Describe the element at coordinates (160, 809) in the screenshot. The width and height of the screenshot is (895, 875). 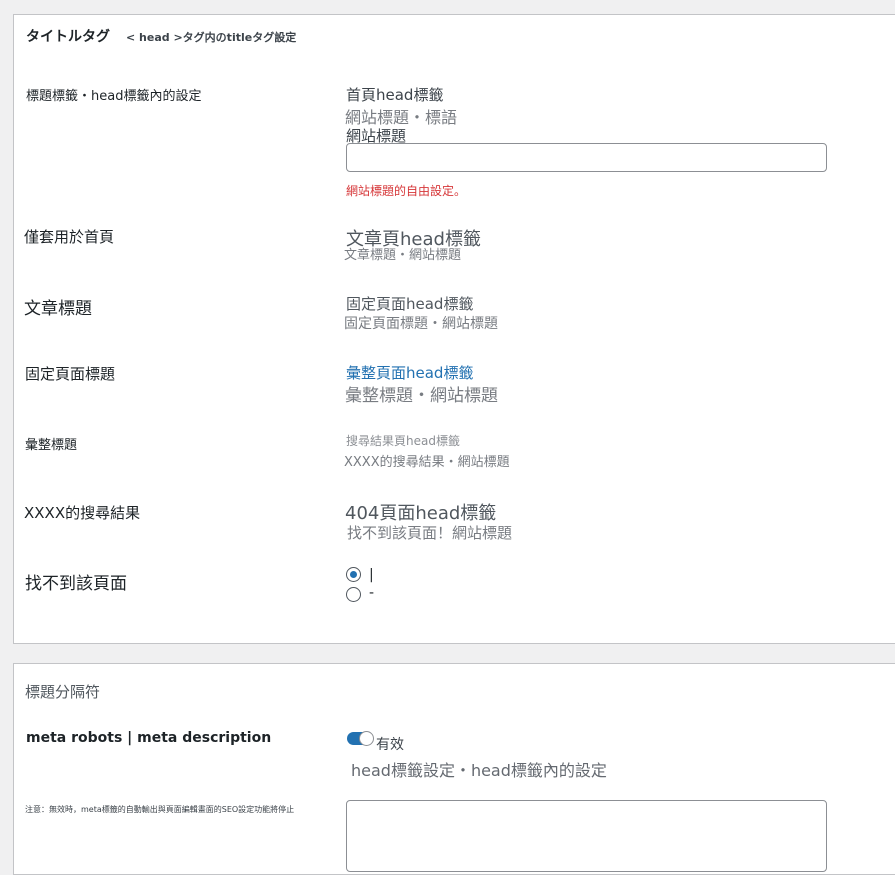
I see `meta-note: 注意：無效時，meta標籤的自動輸出與頁面編輯畫面的SEO設定功能將停止` at that location.